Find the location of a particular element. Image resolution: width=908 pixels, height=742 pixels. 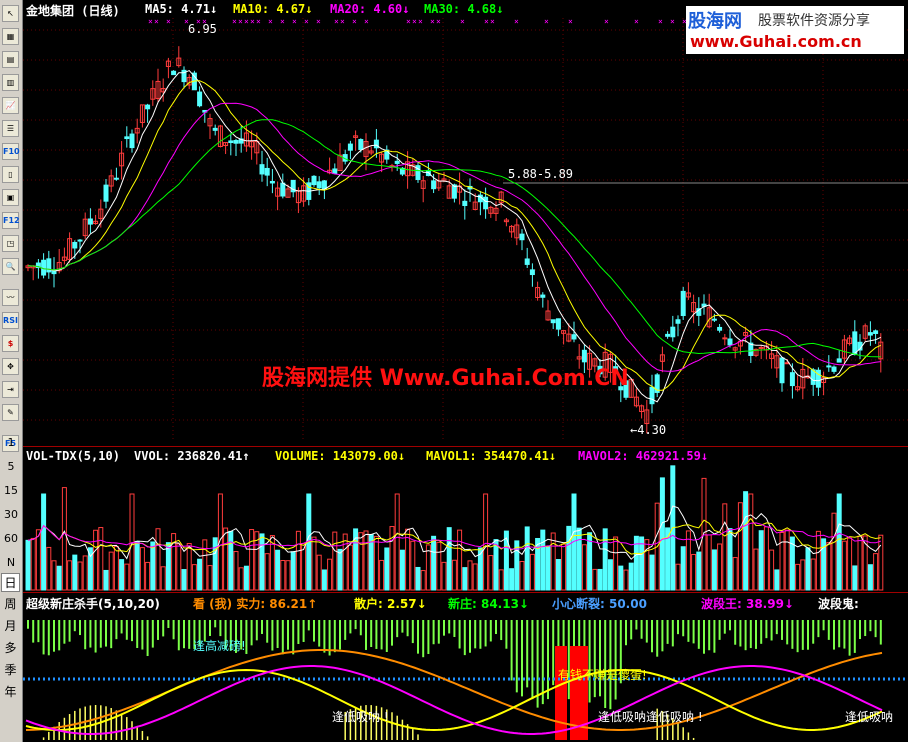

list-icon: ☰ is located at coordinates (10, 128).